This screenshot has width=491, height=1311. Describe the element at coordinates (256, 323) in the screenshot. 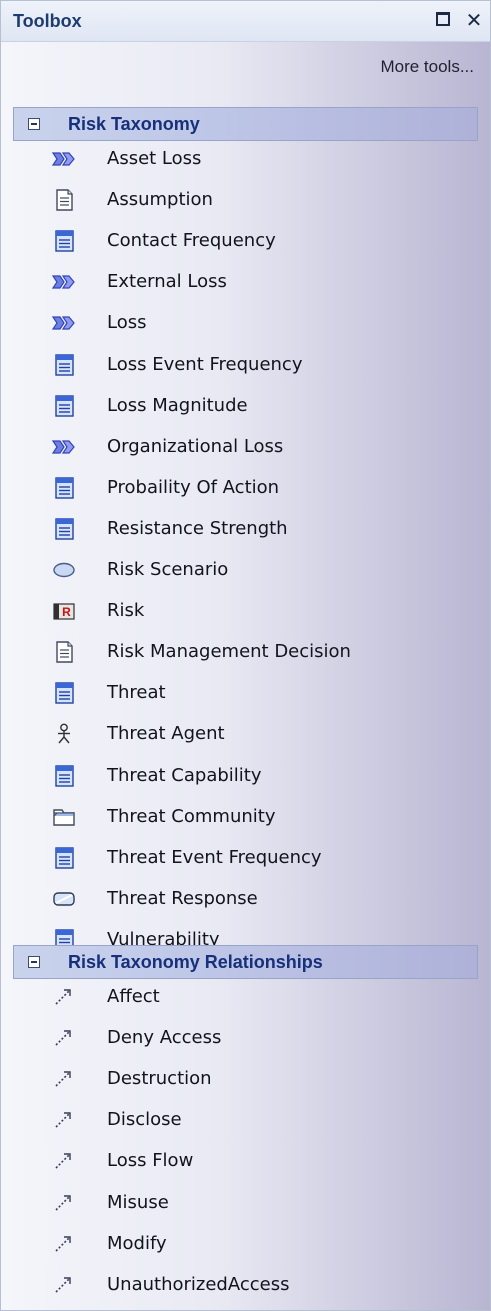

I see `toolbox-item: Loss` at that location.